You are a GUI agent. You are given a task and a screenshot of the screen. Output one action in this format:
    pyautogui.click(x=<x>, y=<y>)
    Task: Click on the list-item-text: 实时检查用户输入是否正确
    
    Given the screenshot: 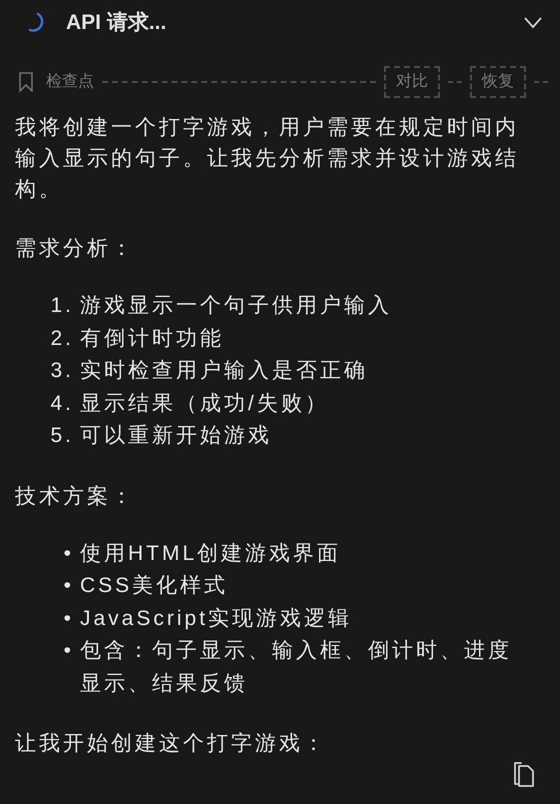 What is the action you would take?
    pyautogui.click(x=224, y=371)
    